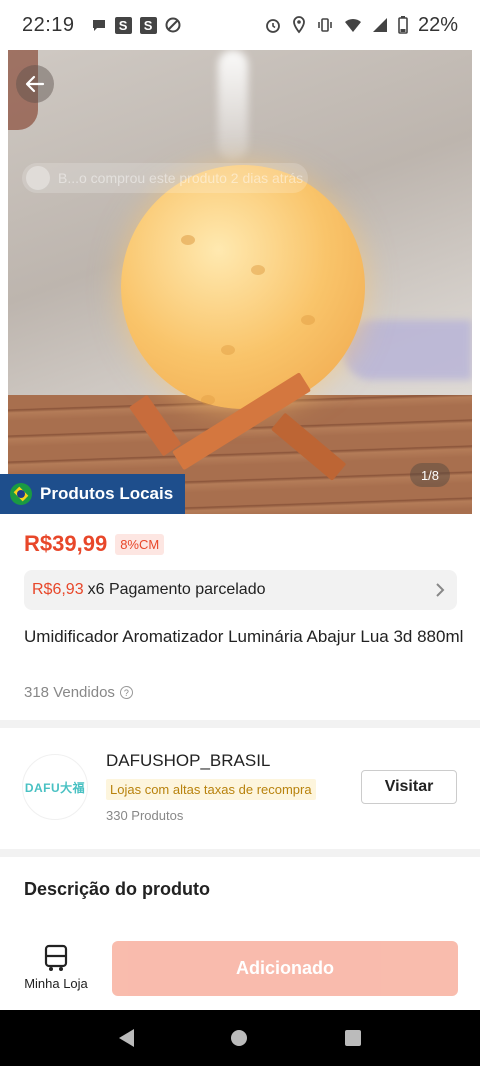 This screenshot has height=1066, width=480. I want to click on navigation-bar, so click(240, 1038).